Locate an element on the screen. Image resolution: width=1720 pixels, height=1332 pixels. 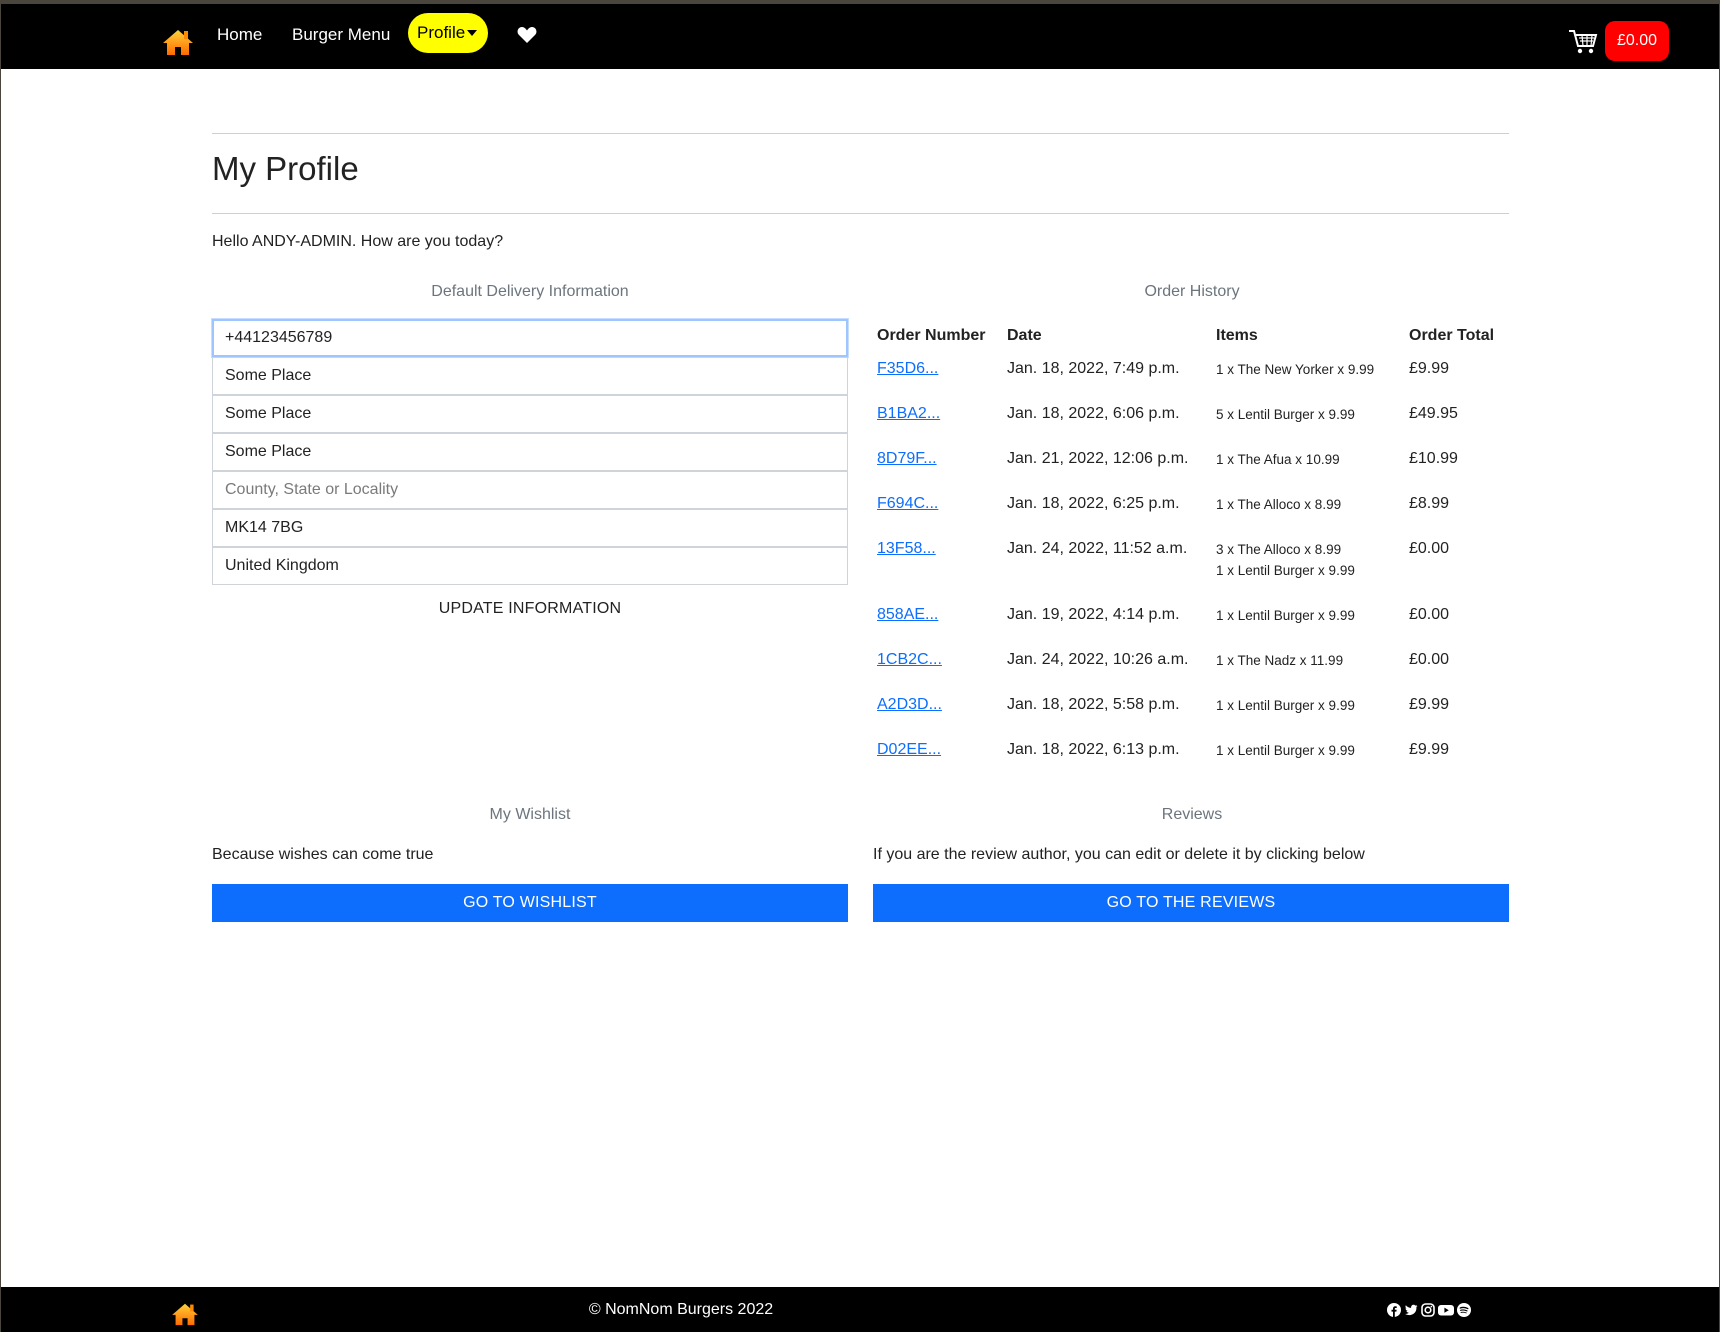
order-date: Jan. 18, 2022, 6:13 p.m. is located at coordinates (1093, 749).